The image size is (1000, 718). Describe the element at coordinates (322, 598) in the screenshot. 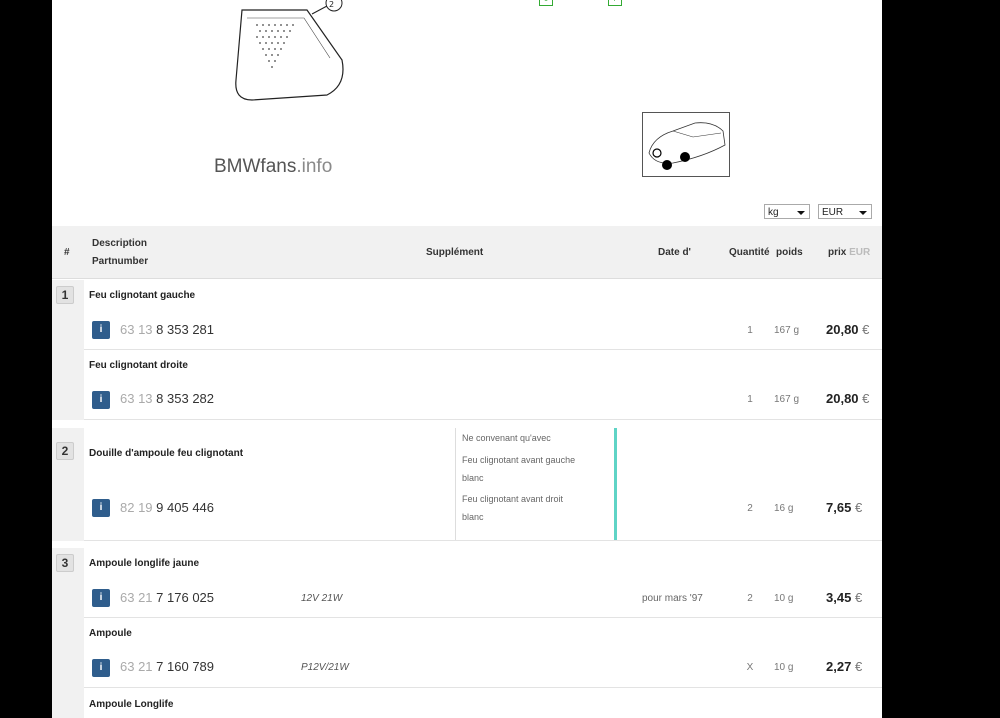

I see `supplement-text: 12V 21W` at that location.